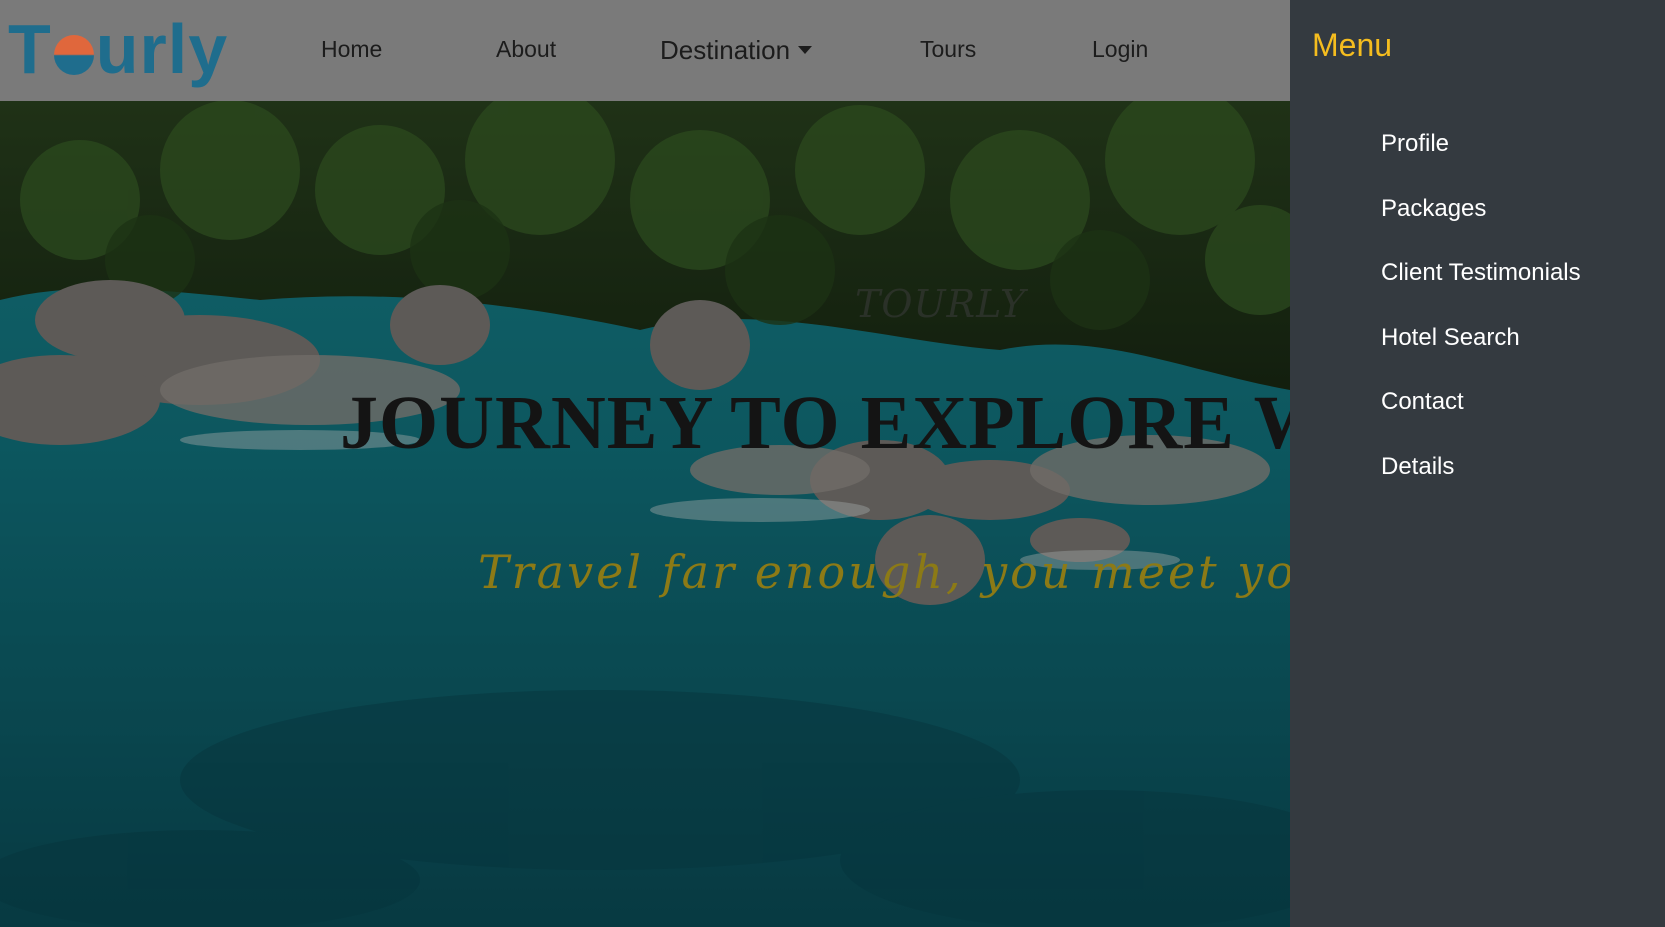 This screenshot has width=1665, height=927. What do you see at coordinates (1481, 356) in the screenshot?
I see `side-menu-item-hotel-search: Hotel Search` at bounding box center [1481, 356].